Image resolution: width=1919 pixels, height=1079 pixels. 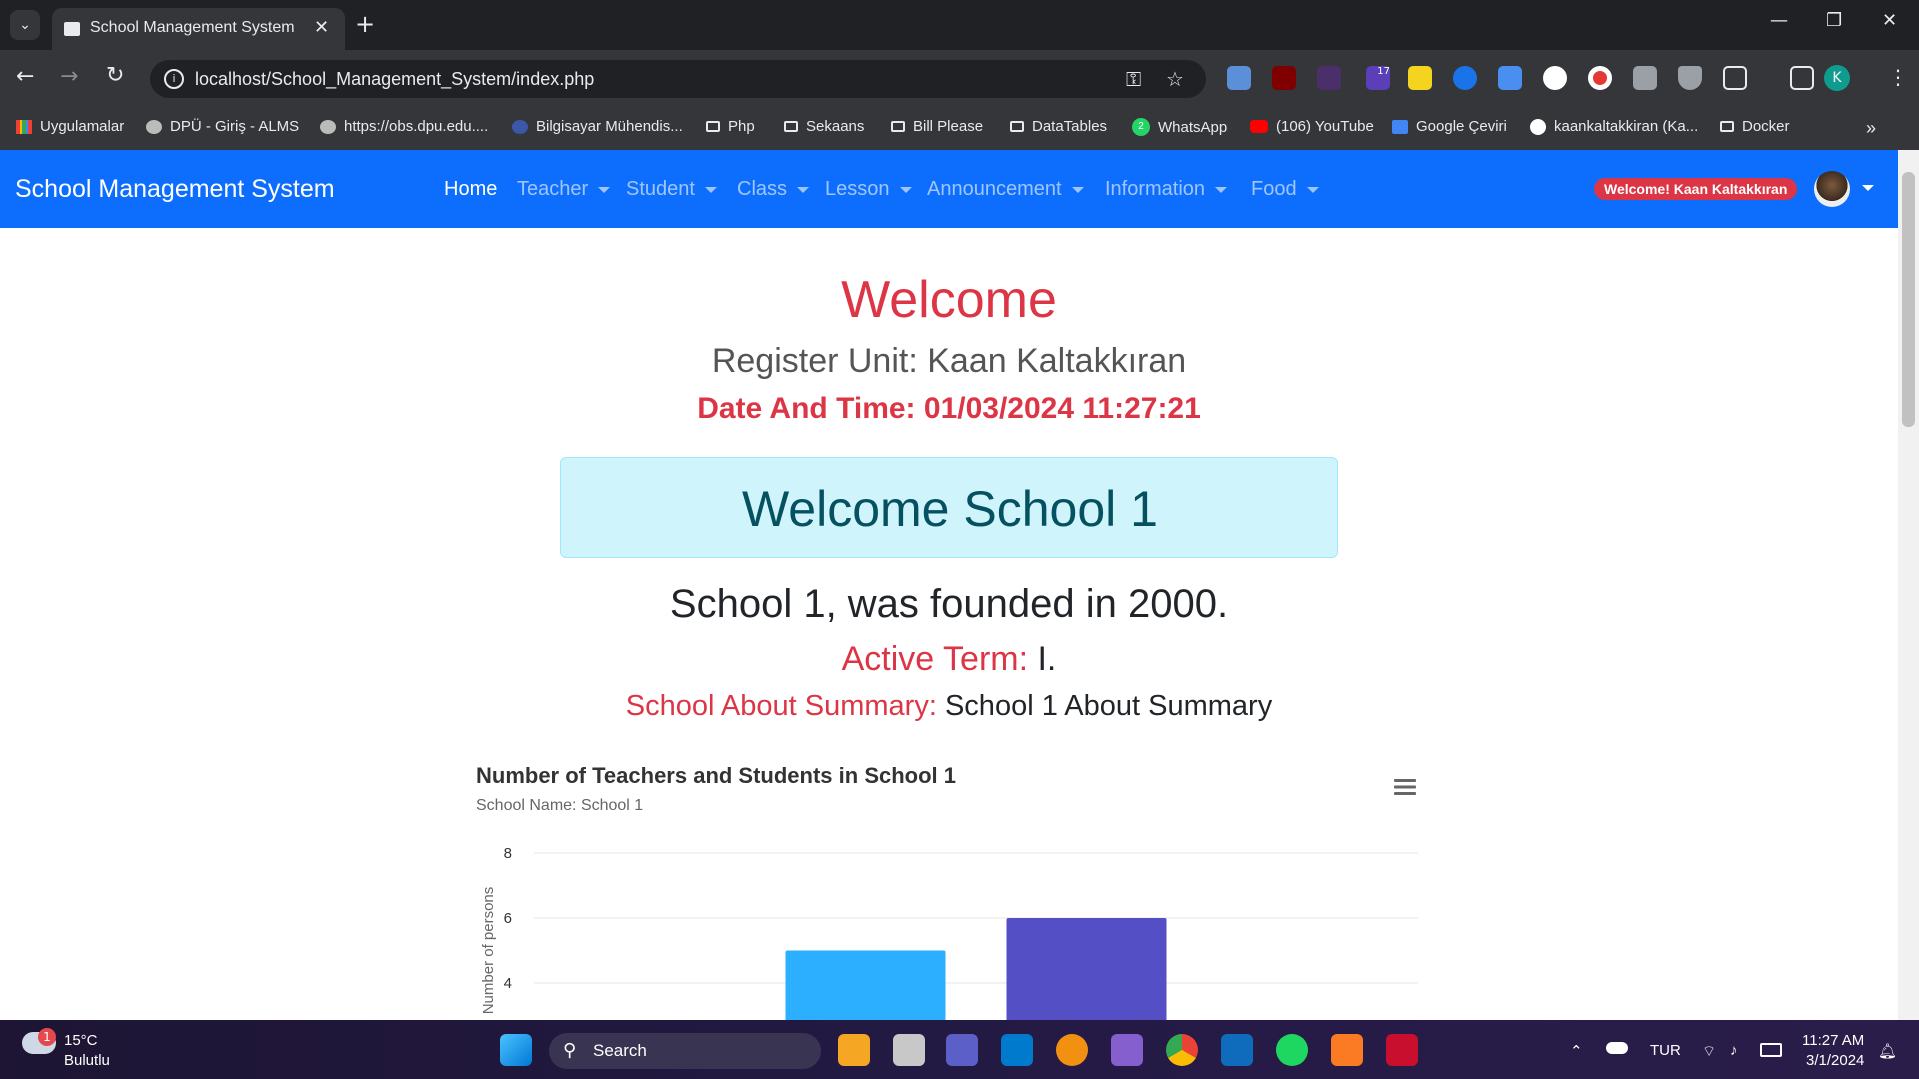 I want to click on bookmark-item: DPÜ - Giriş - ALMS, so click(x=222, y=126).